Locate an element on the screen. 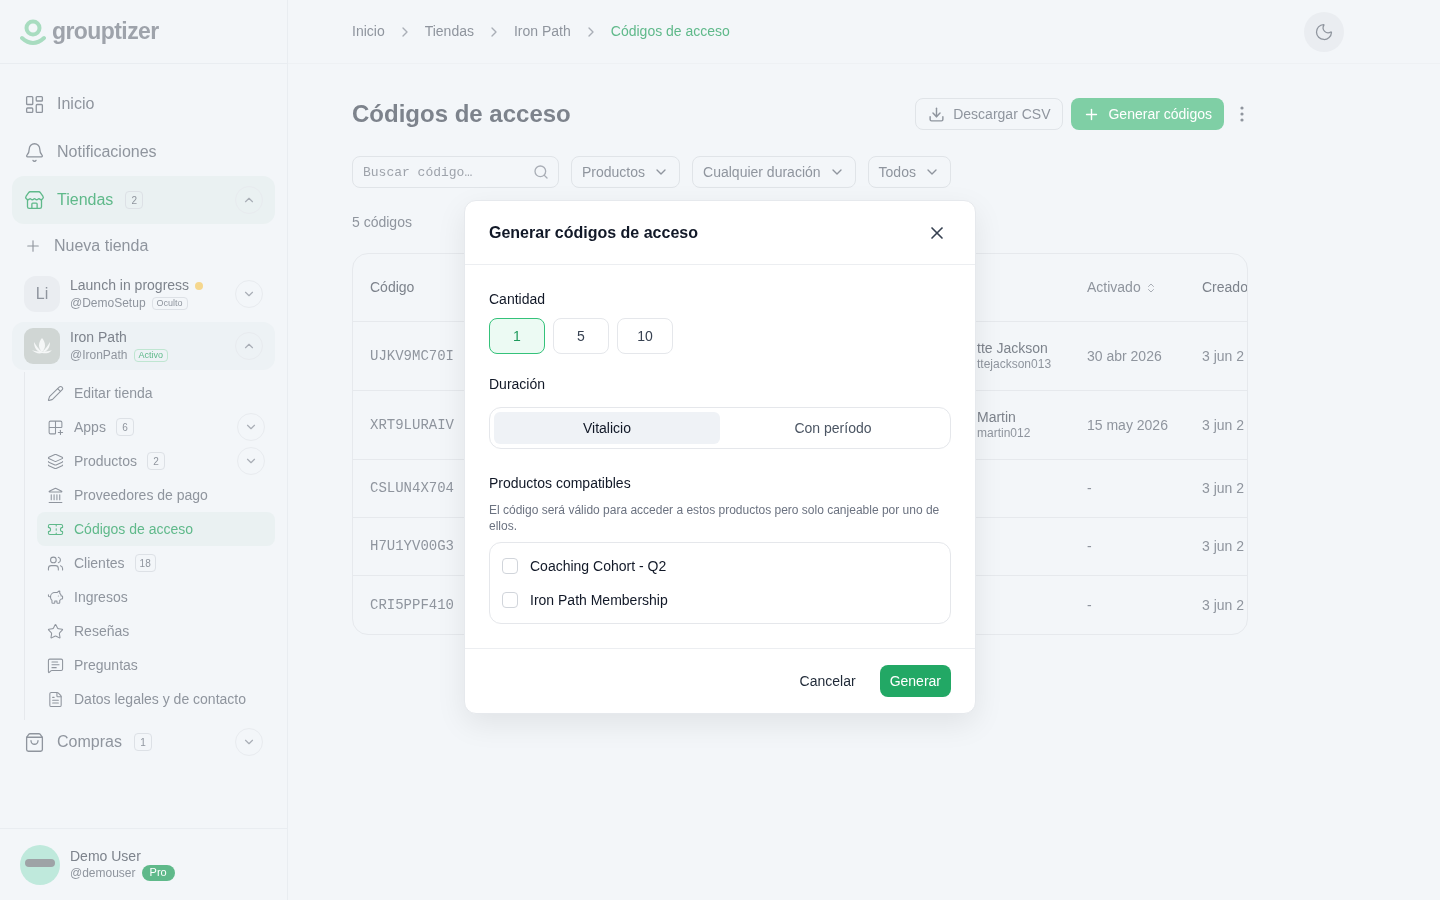 This screenshot has width=1440, height=900. more-icon is located at coordinates (1242, 114).